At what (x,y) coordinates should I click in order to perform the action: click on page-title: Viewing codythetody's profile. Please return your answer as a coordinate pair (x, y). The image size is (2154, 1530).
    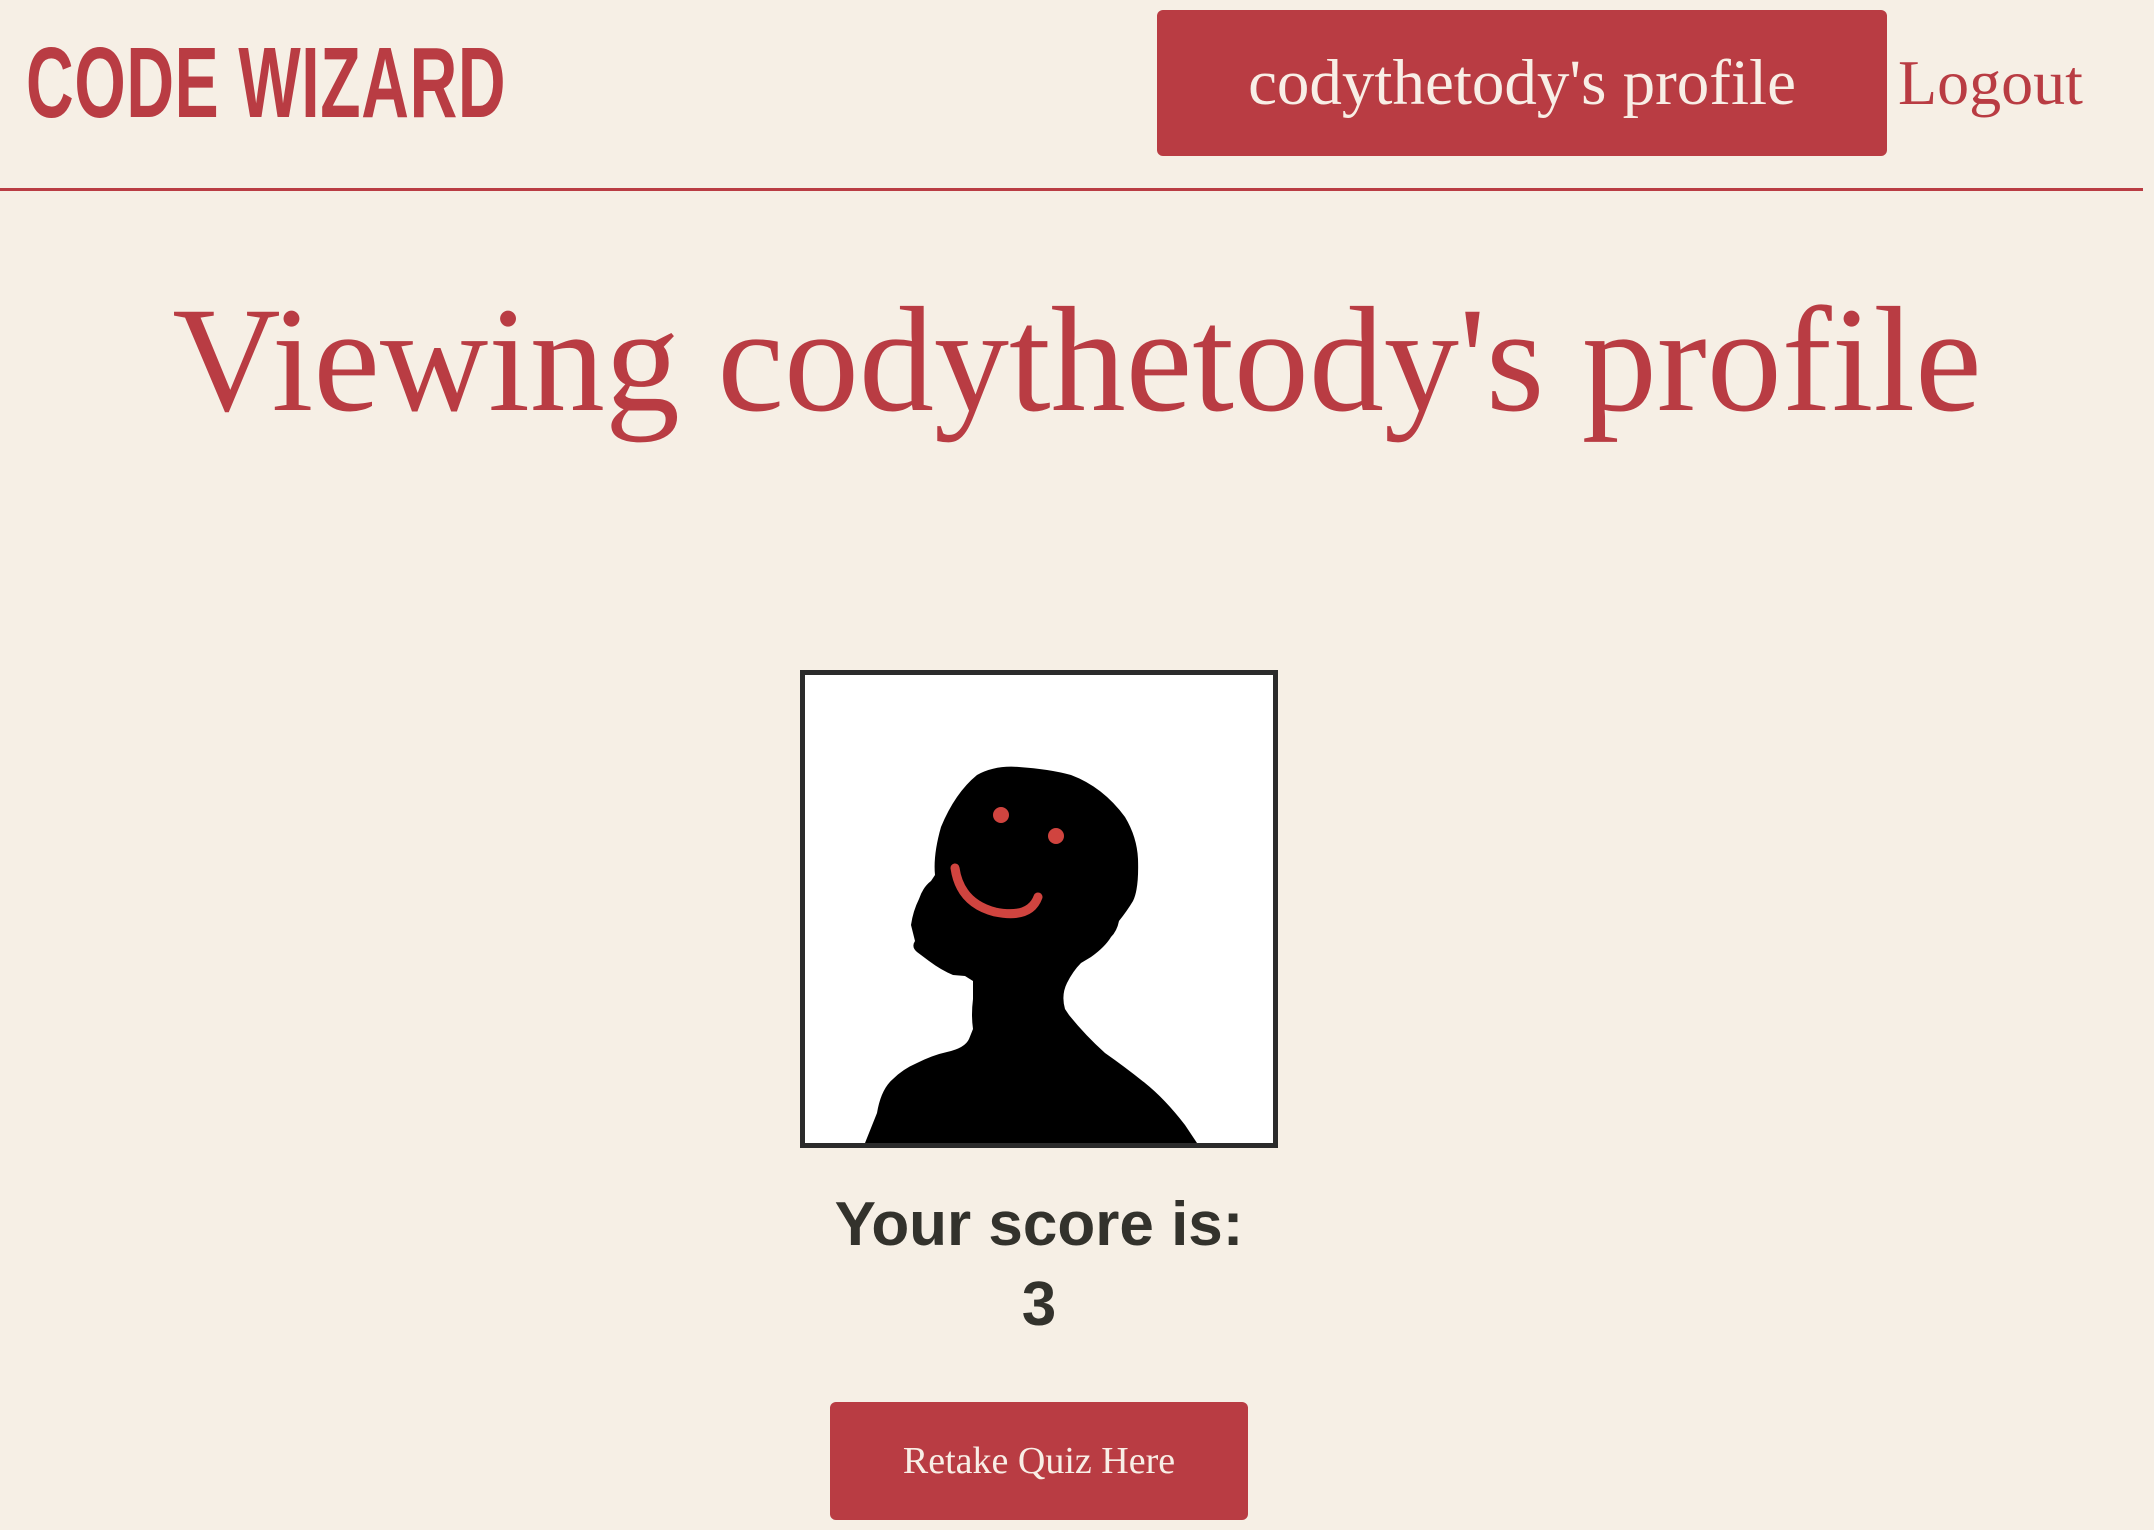
    Looking at the image, I should click on (1077, 360).